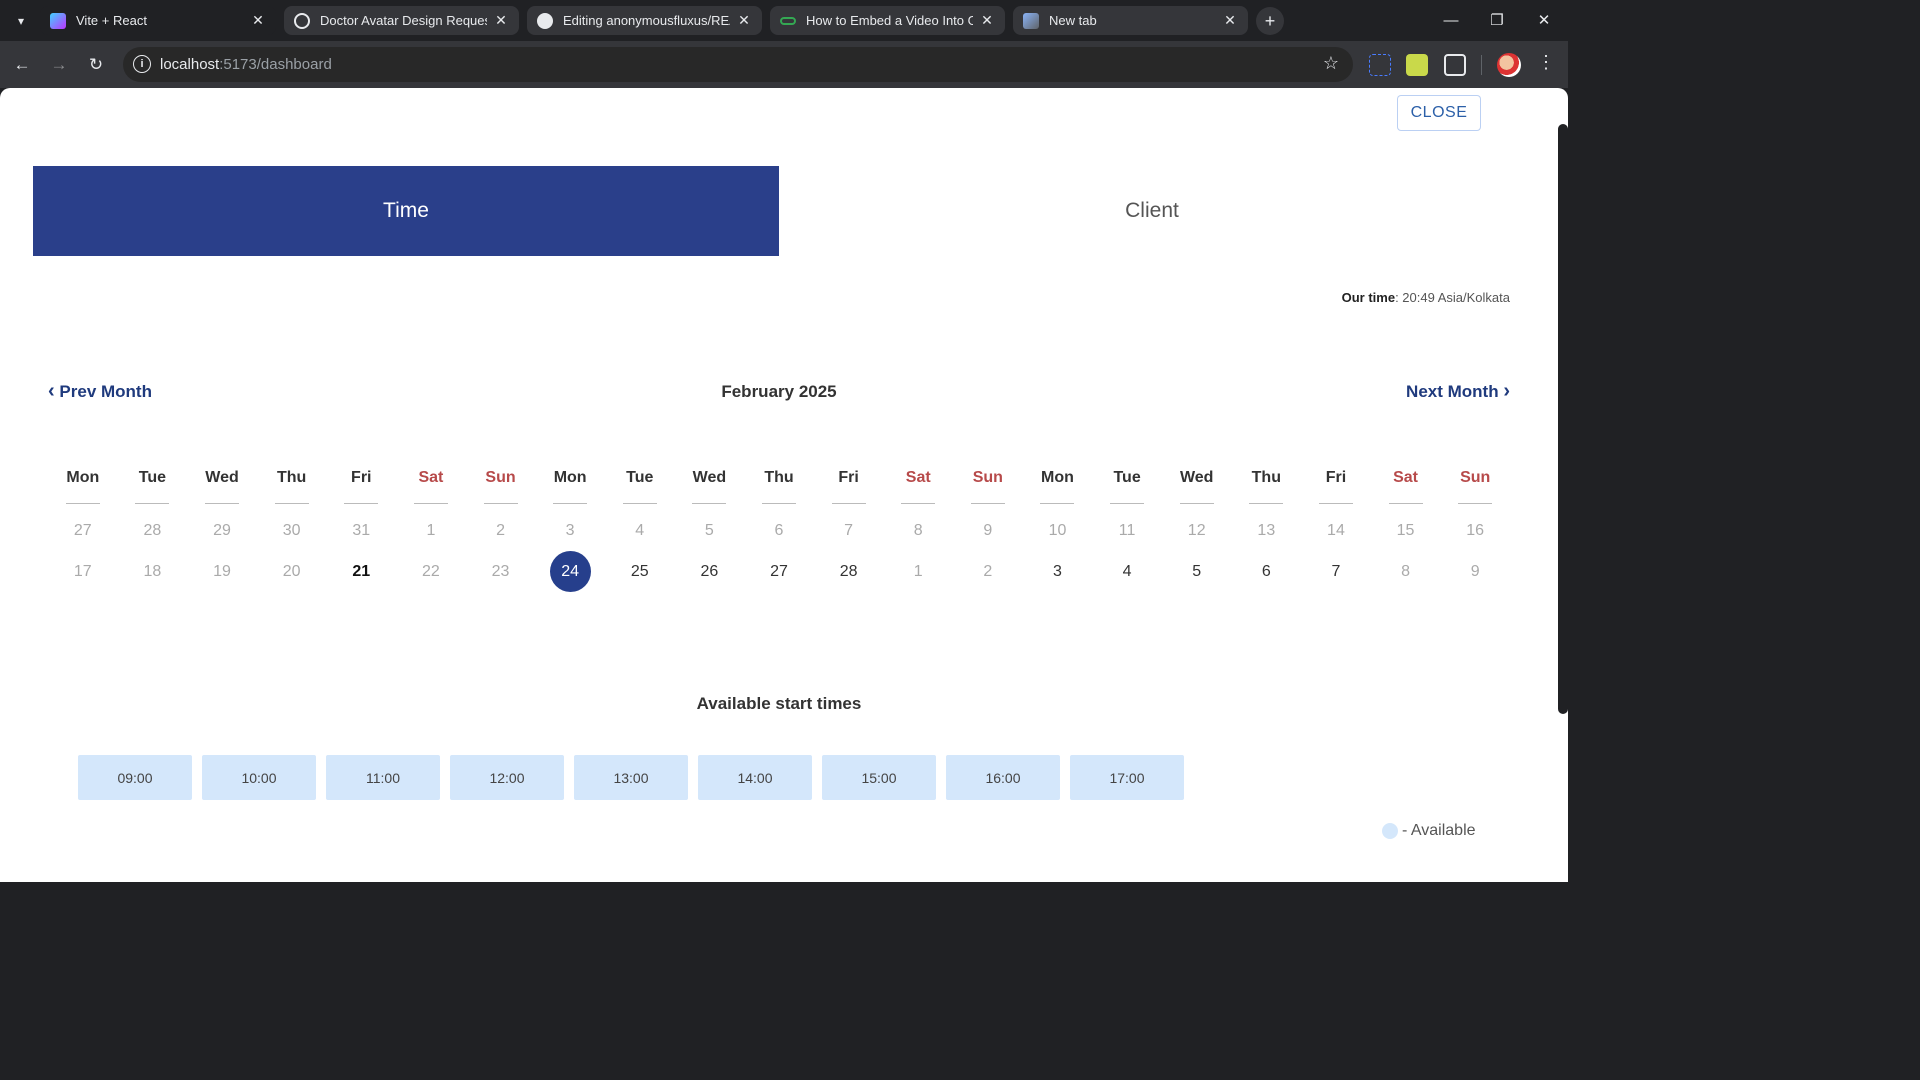 The height and width of the screenshot is (1080, 1920). What do you see at coordinates (918, 530) in the screenshot?
I see `day-number: 8` at bounding box center [918, 530].